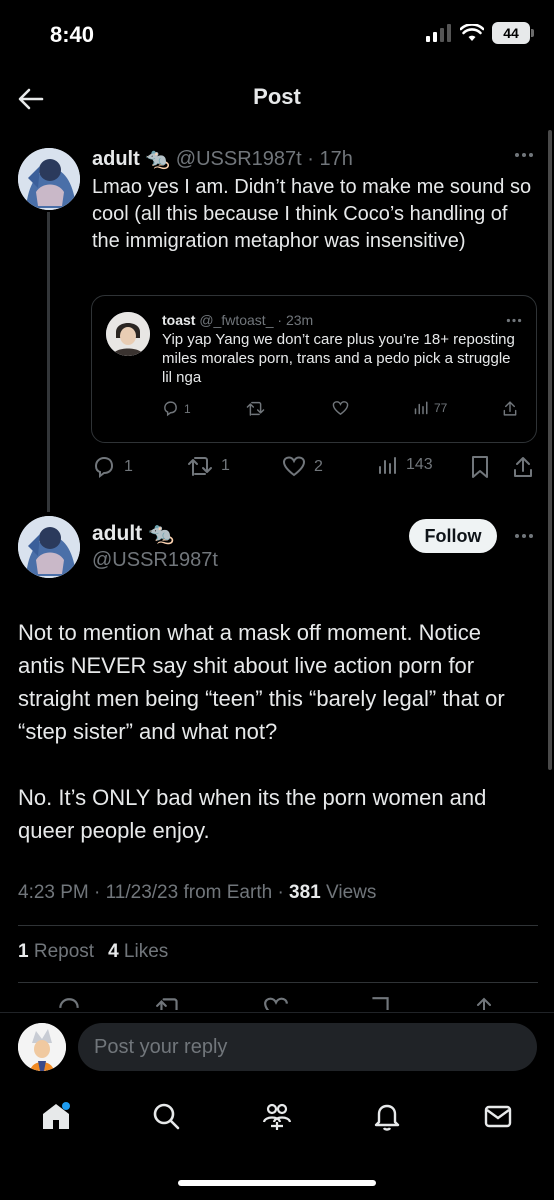  What do you see at coordinates (23, 951) in the screenshot?
I see `repost-stat-count: 1` at bounding box center [23, 951].